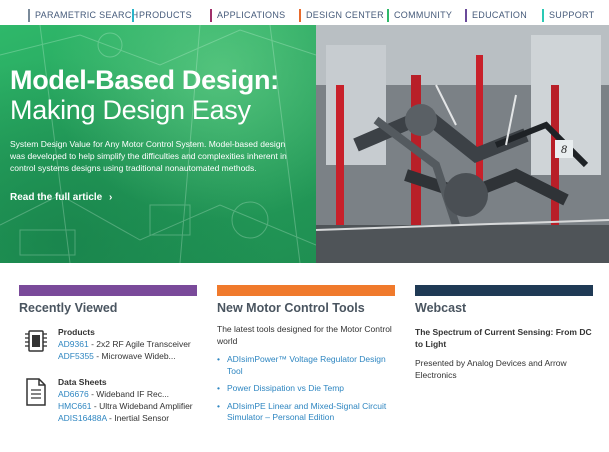 The image size is (609, 452). I want to click on nav-support: SUPPORT, so click(568, 15).